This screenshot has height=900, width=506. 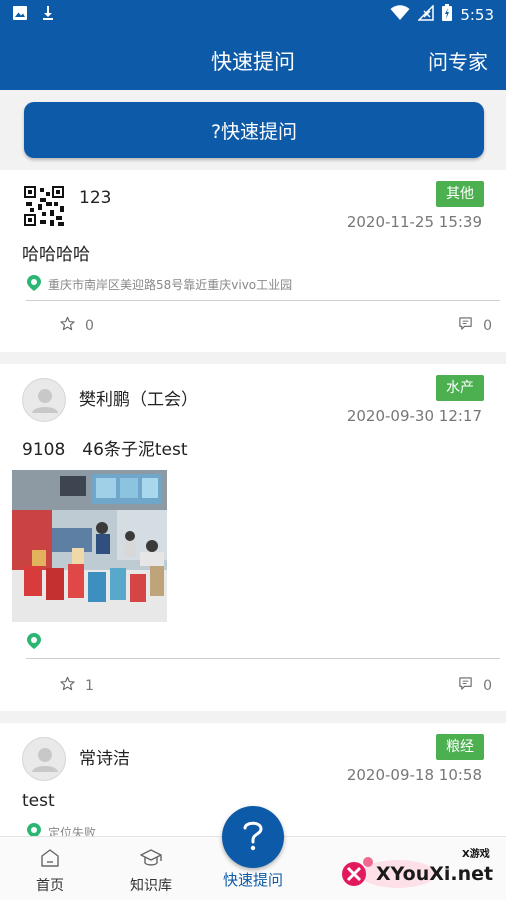 What do you see at coordinates (476, 853) in the screenshot?
I see `watermark-sub: X游戏` at bounding box center [476, 853].